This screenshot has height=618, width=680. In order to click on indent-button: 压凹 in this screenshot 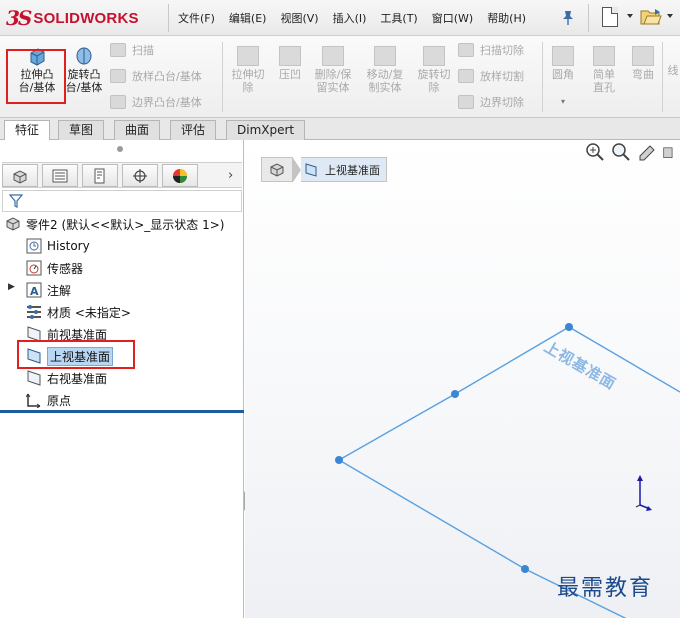, I will do `click(290, 76)`.